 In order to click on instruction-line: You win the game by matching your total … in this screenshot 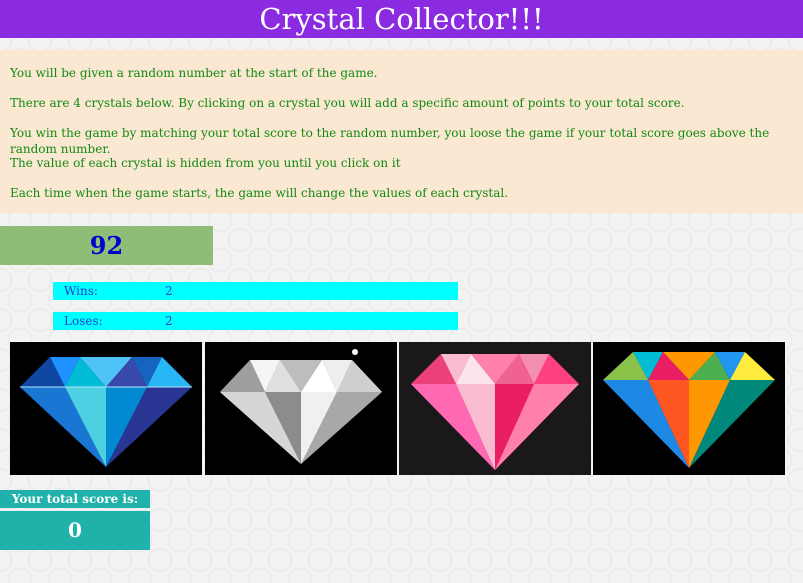, I will do `click(390, 141)`.